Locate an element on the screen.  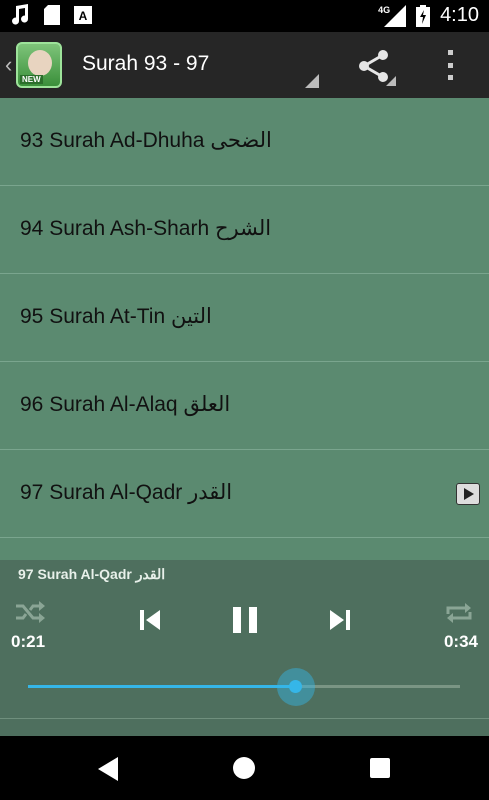
sd-card-icon is located at coordinates (52, 15).